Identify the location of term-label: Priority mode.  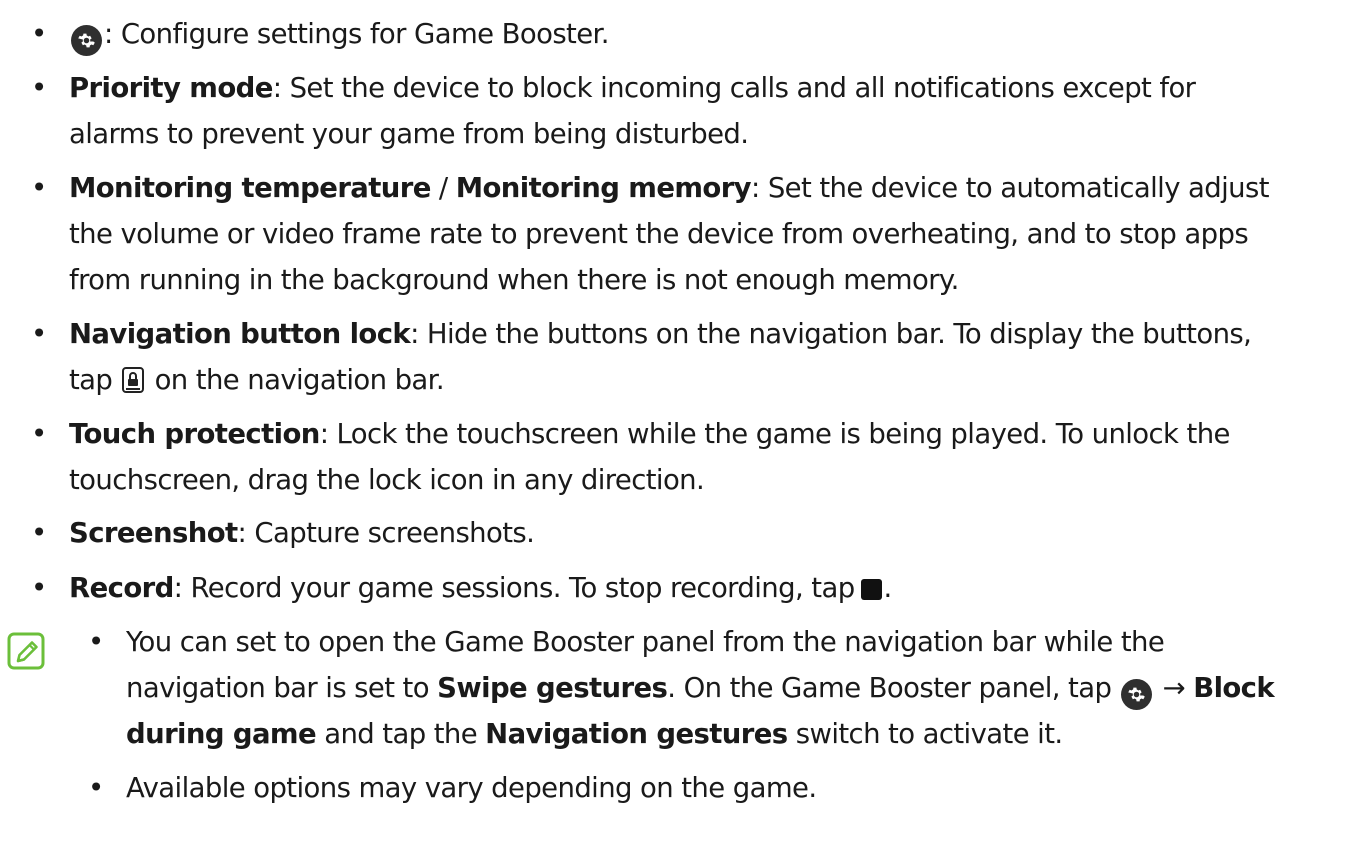
(171, 88).